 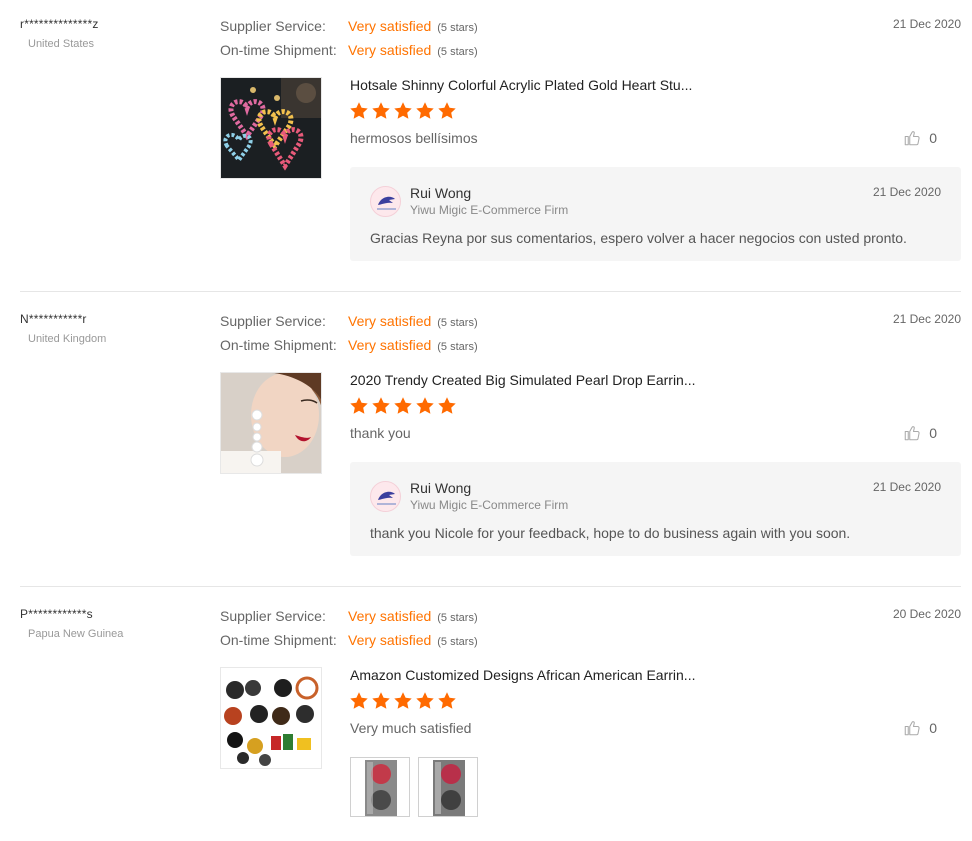 What do you see at coordinates (53, 319) in the screenshot?
I see `buyer-name: N***********r` at bounding box center [53, 319].